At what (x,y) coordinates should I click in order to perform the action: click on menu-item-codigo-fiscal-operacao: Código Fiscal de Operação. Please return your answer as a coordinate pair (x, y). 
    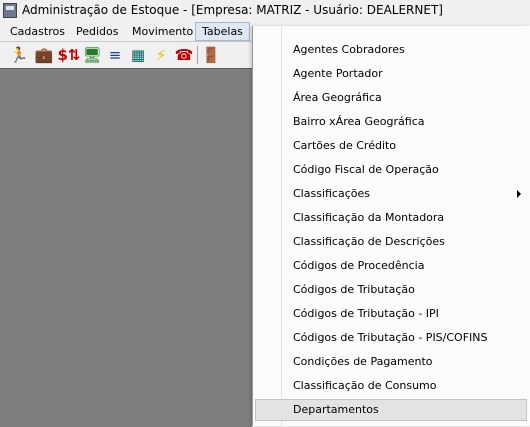
    Looking at the image, I should click on (391, 170).